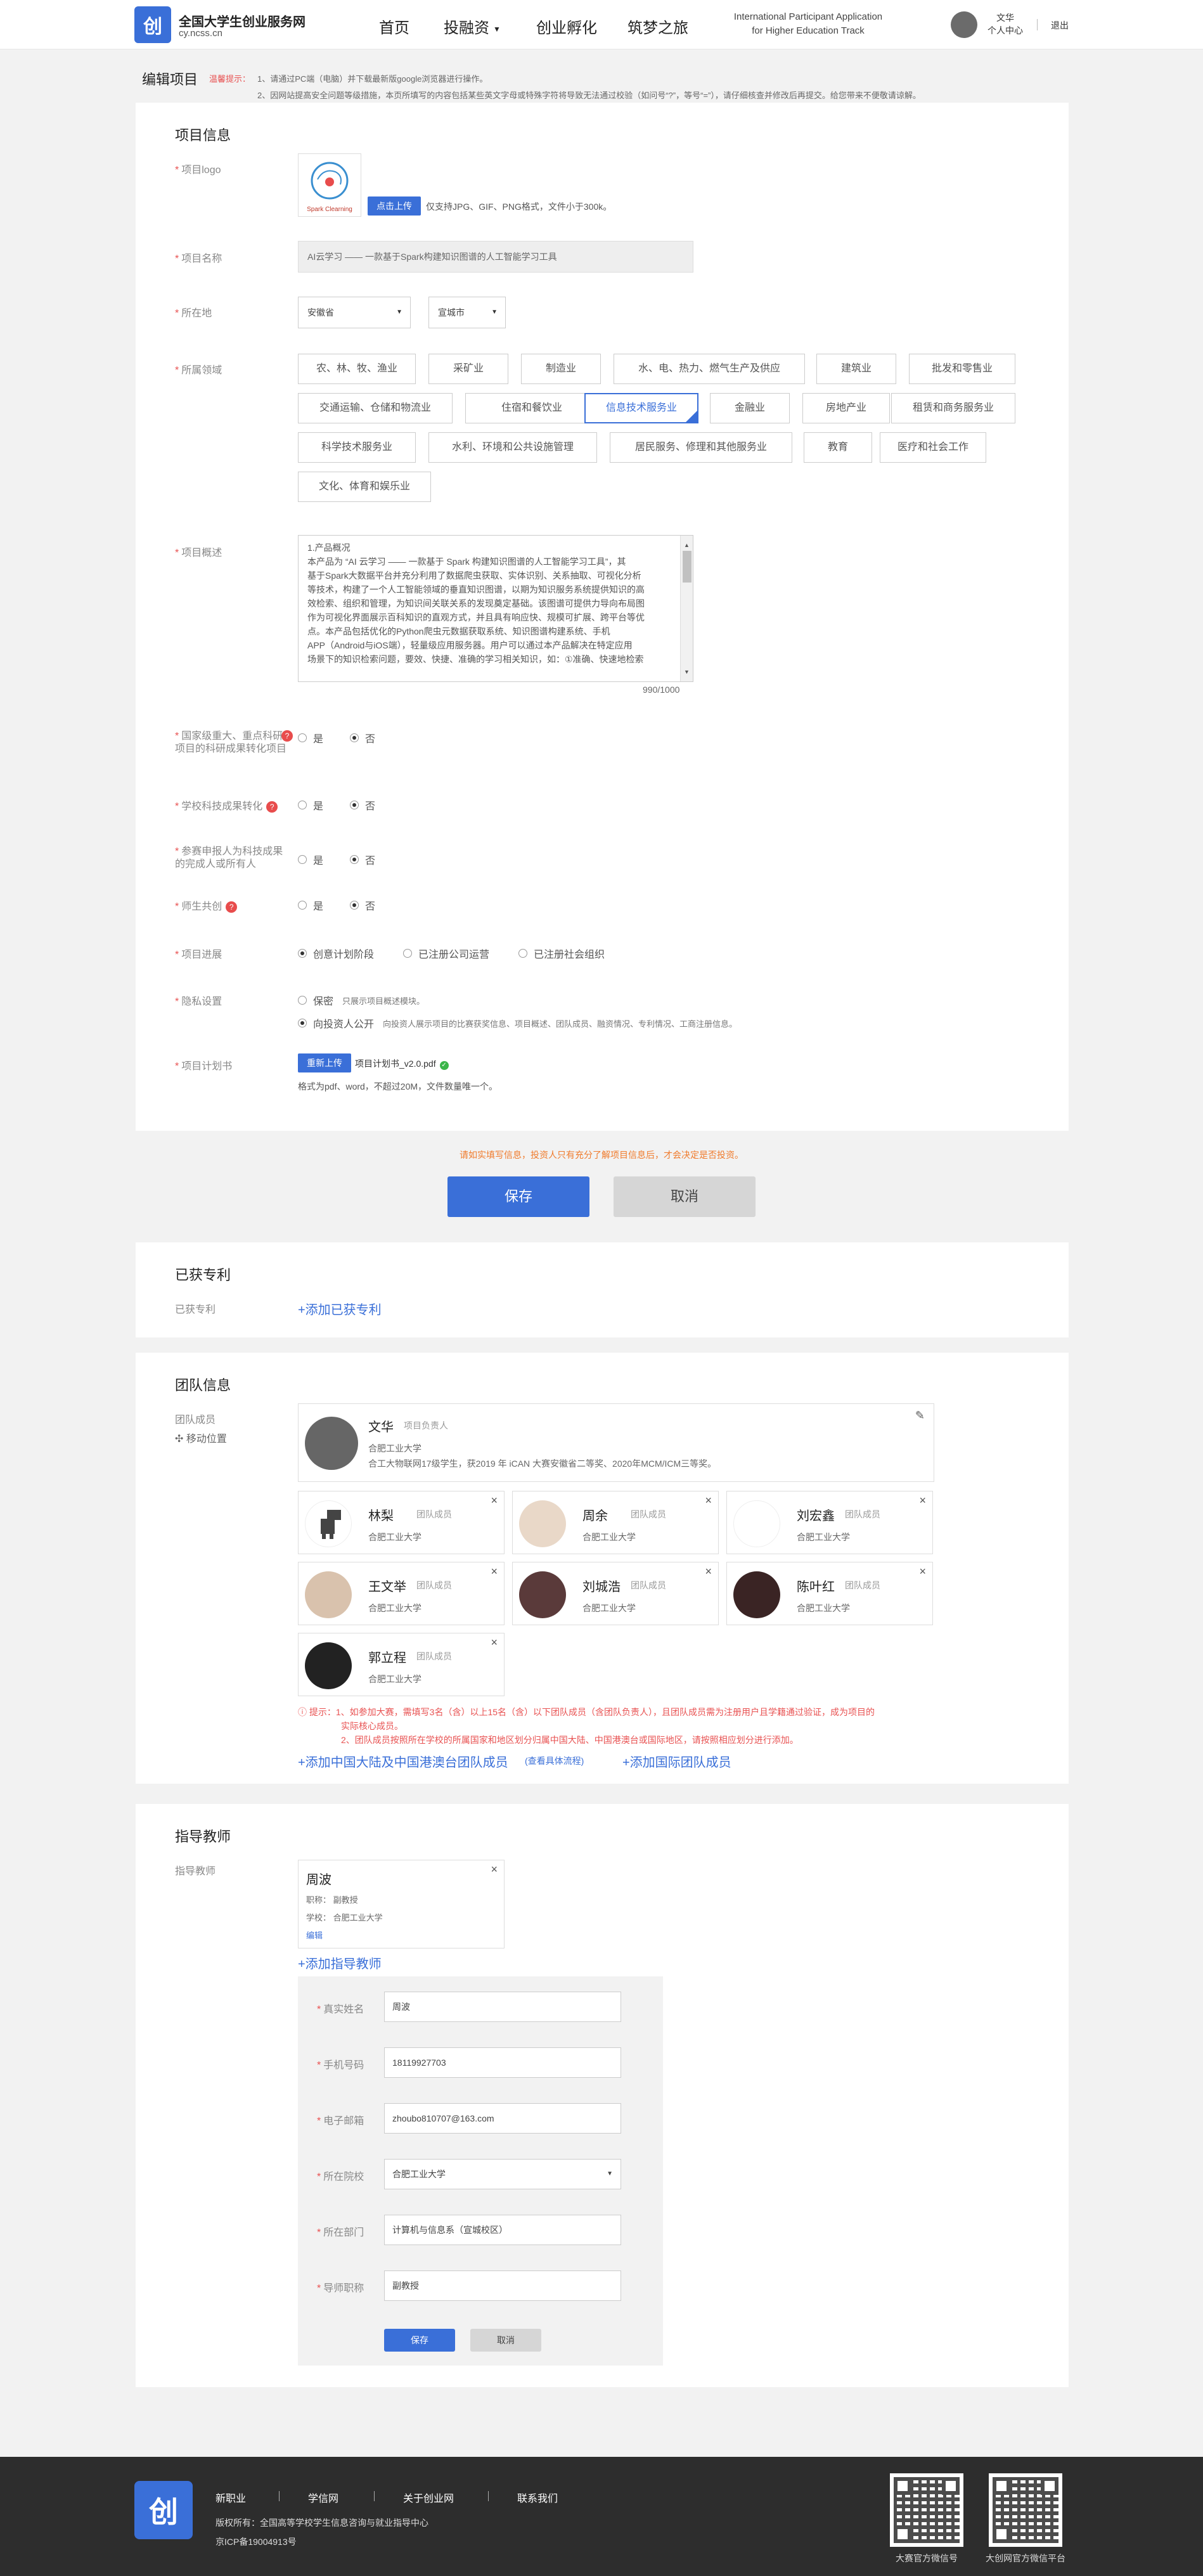 Image resolution: width=1203 pixels, height=2576 pixels. What do you see at coordinates (502, 2062) in the screenshot?
I see `teacher-phone-input: 18119927703` at bounding box center [502, 2062].